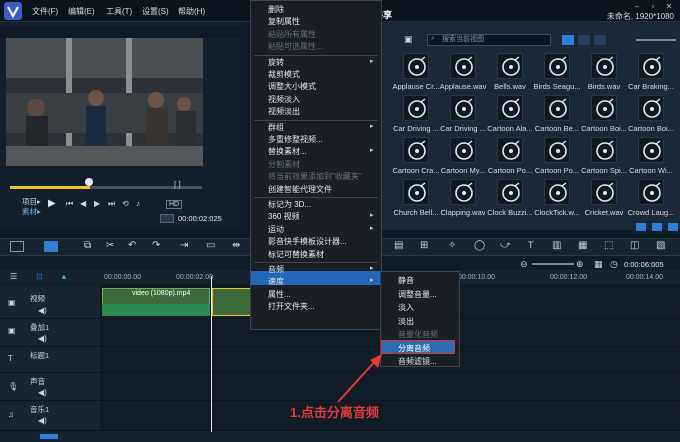  What do you see at coordinates (634, 245) in the screenshot?
I see `toolbar-icon: ◫` at bounding box center [634, 245].